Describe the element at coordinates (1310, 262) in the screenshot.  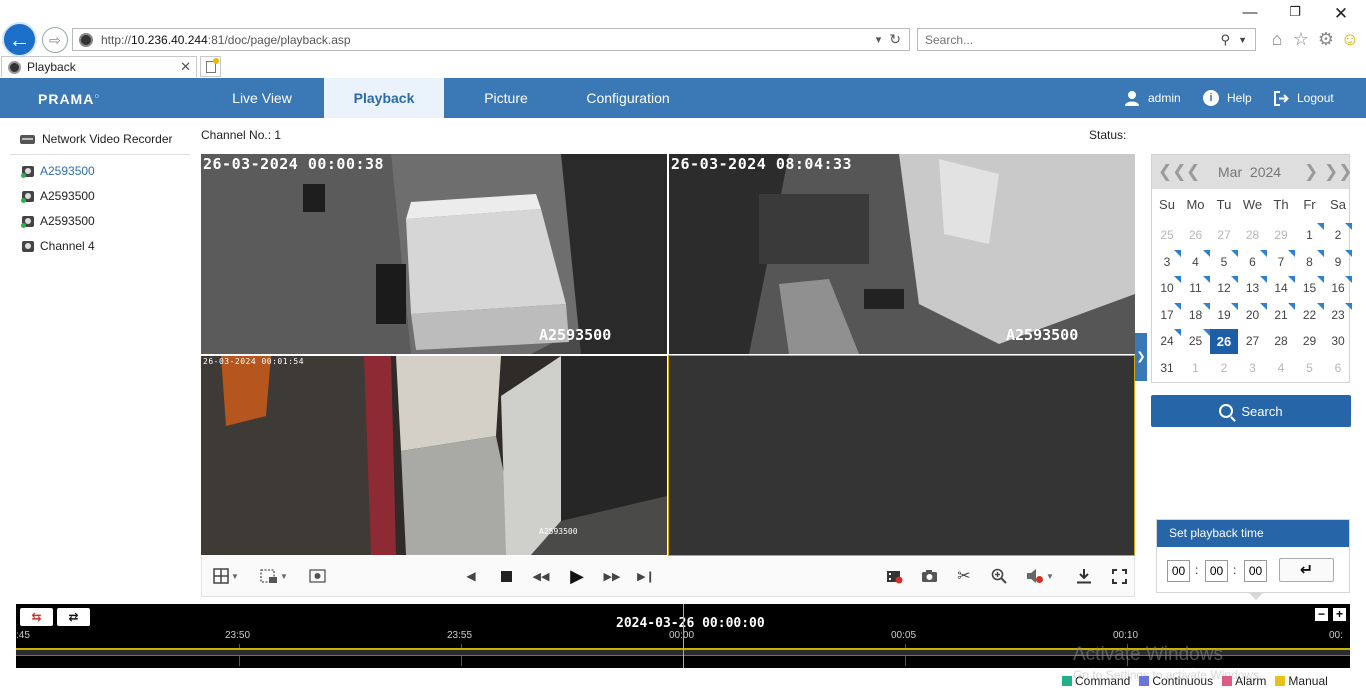
I see `calendar-day: 8` at that location.